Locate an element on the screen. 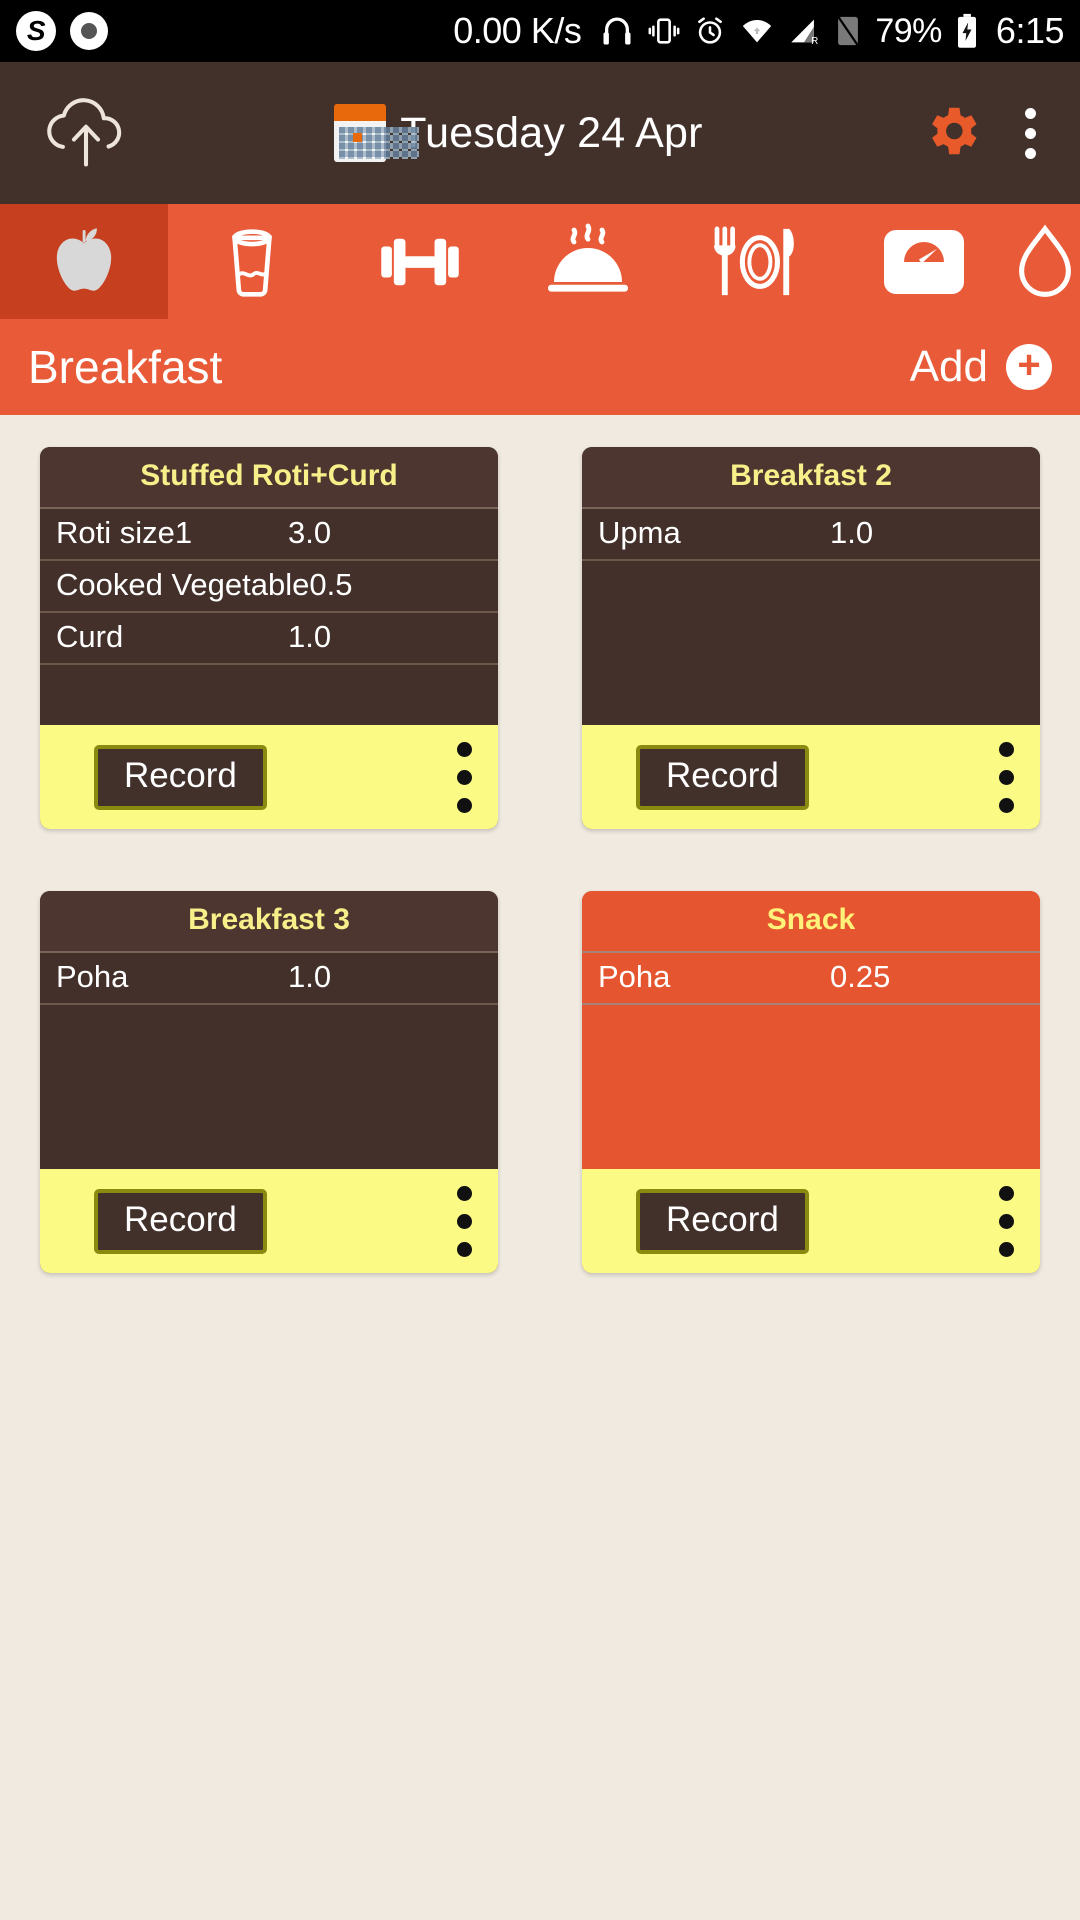 The image size is (1080, 1920). headset-icon is located at coordinates (617, 31).